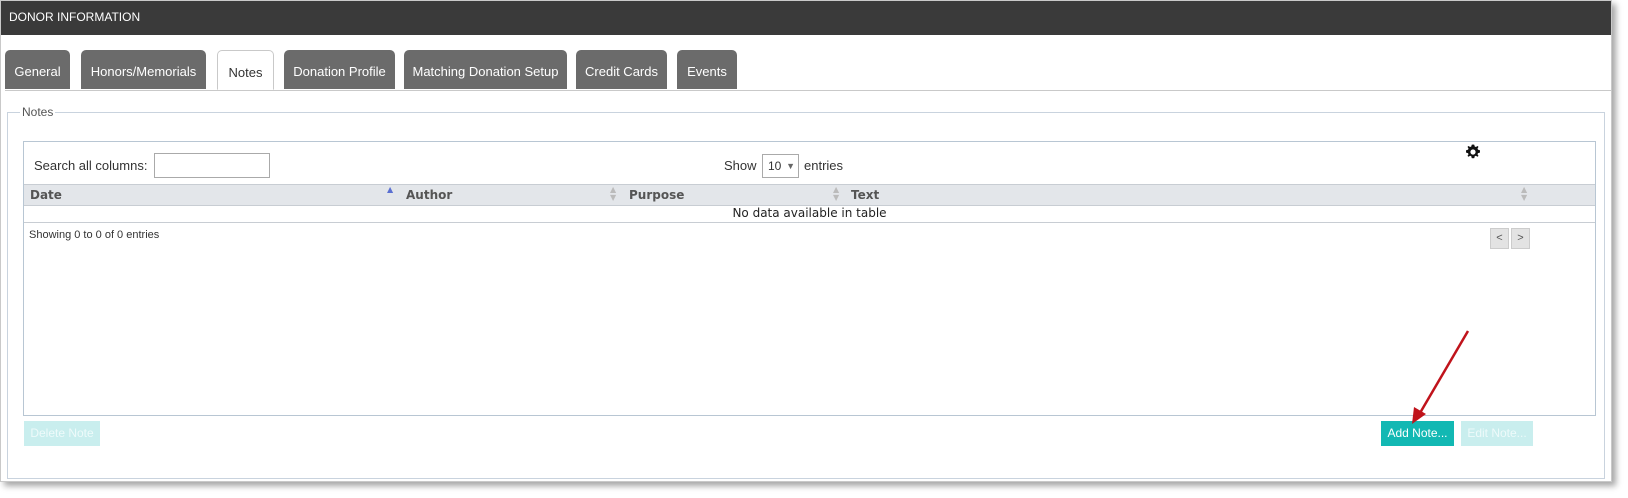 The width and height of the screenshot is (1628, 498). I want to click on page-size-value: 10, so click(775, 166).